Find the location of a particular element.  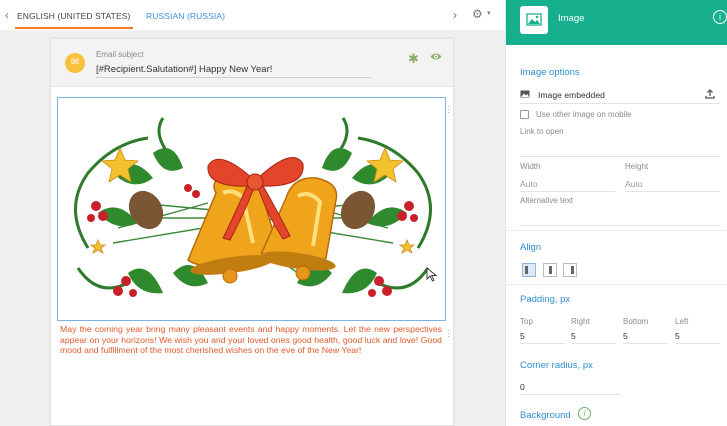

subject-label: Email subject is located at coordinates (120, 54).